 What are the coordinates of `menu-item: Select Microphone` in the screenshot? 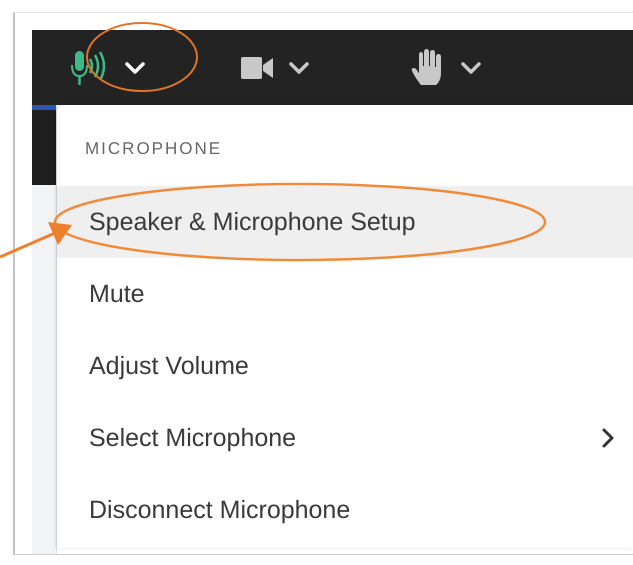 It's located at (345, 438).